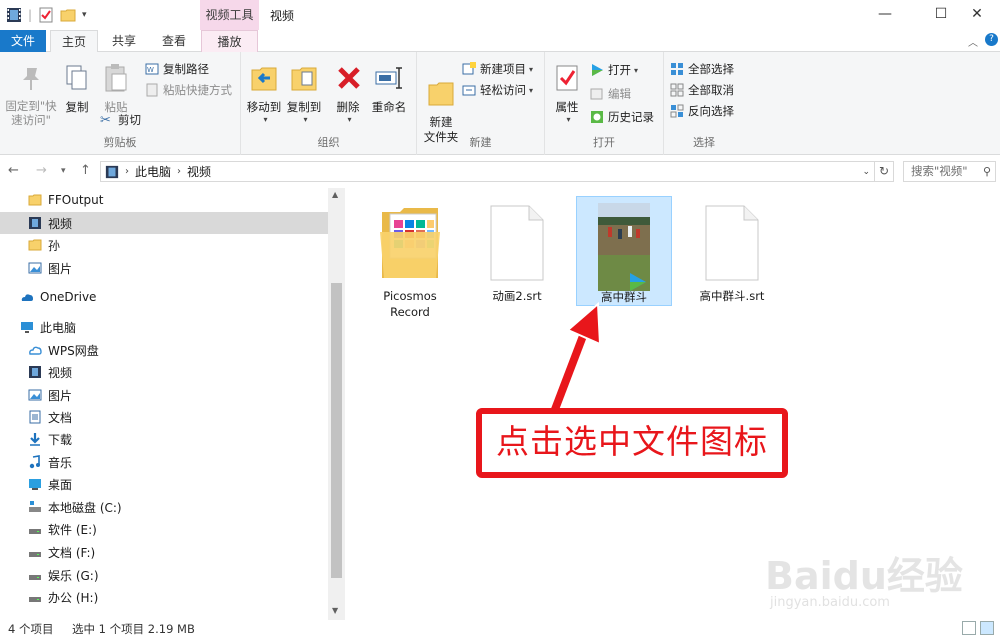 This screenshot has width=1000, height=637. What do you see at coordinates (164, 327) in the screenshot?
I see `sidebar-item: 此电脑` at bounding box center [164, 327].